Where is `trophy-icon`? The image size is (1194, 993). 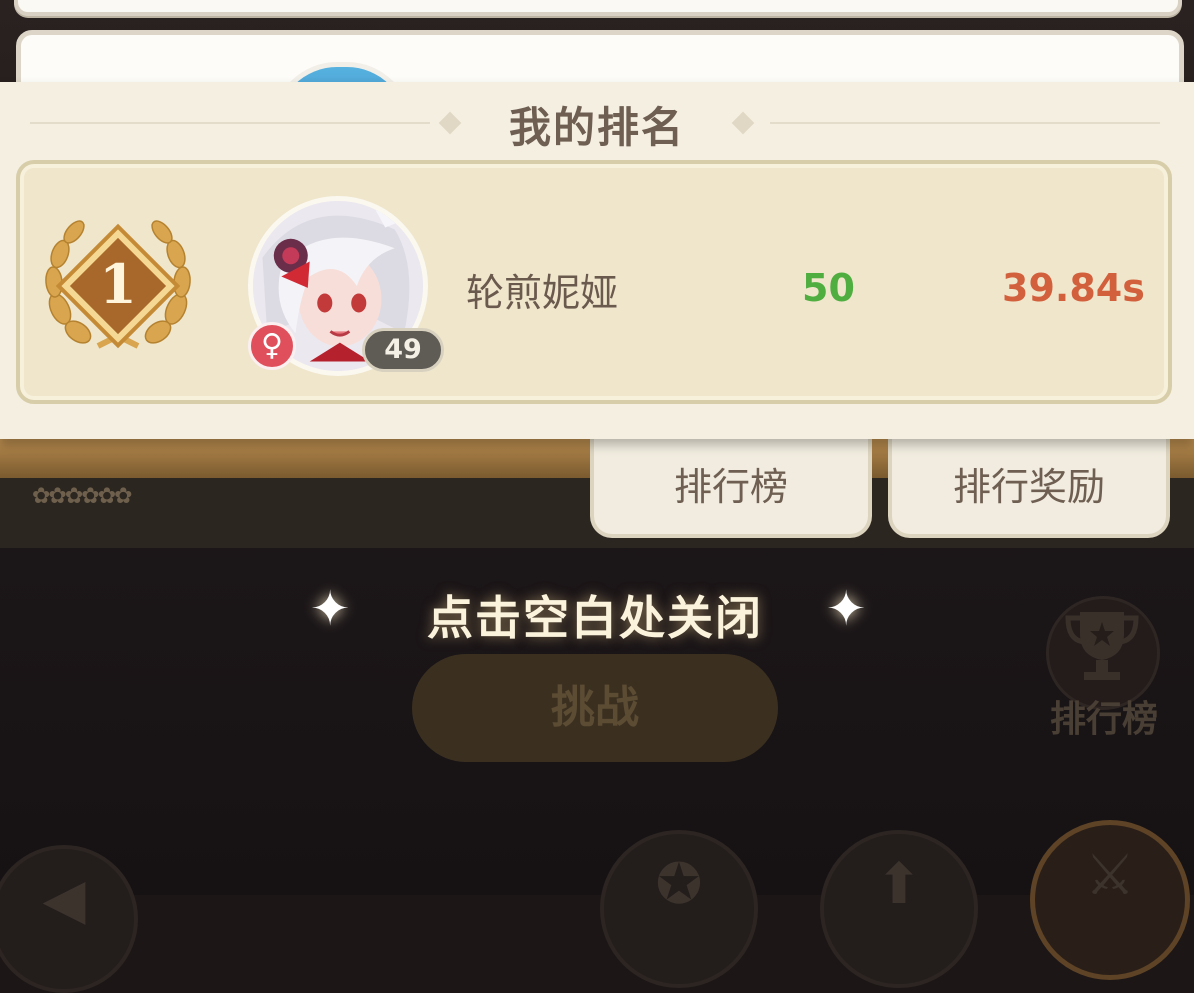 trophy-icon is located at coordinates (1102, 646).